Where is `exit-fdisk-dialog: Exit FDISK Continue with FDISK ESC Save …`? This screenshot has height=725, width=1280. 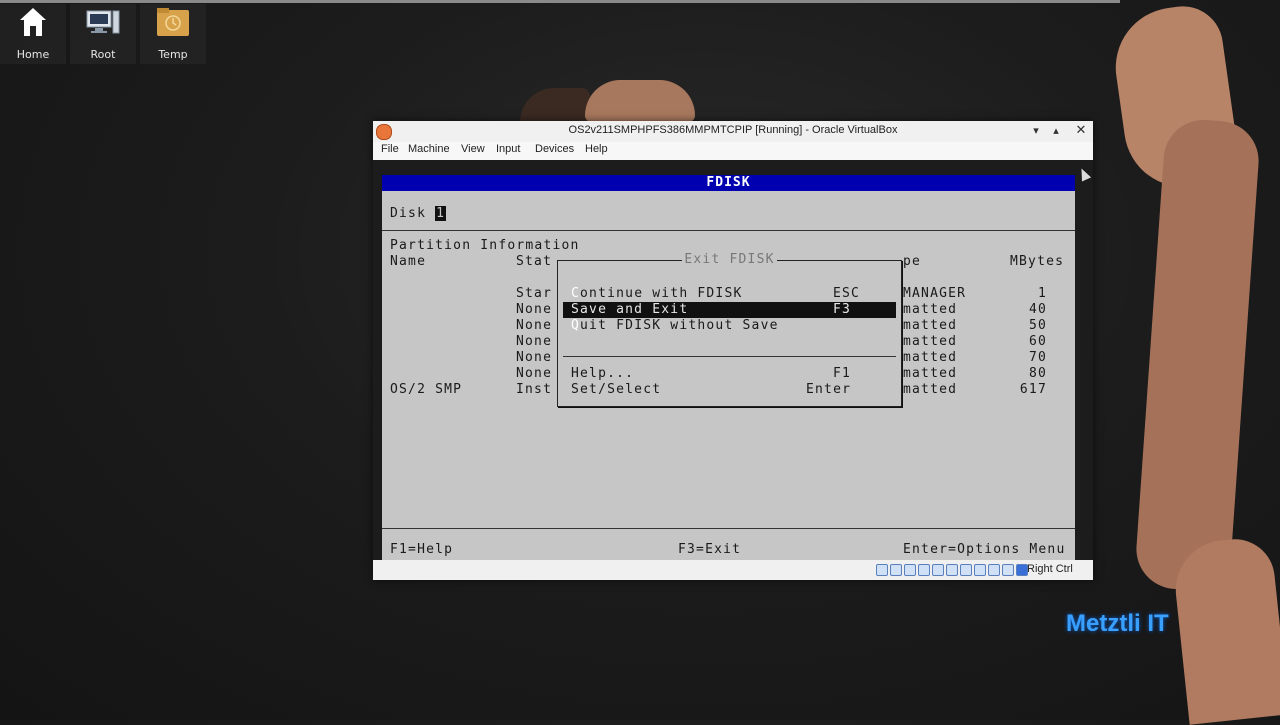 exit-fdisk-dialog: Exit FDISK Continue with FDISK ESC Save … is located at coordinates (729, 329).